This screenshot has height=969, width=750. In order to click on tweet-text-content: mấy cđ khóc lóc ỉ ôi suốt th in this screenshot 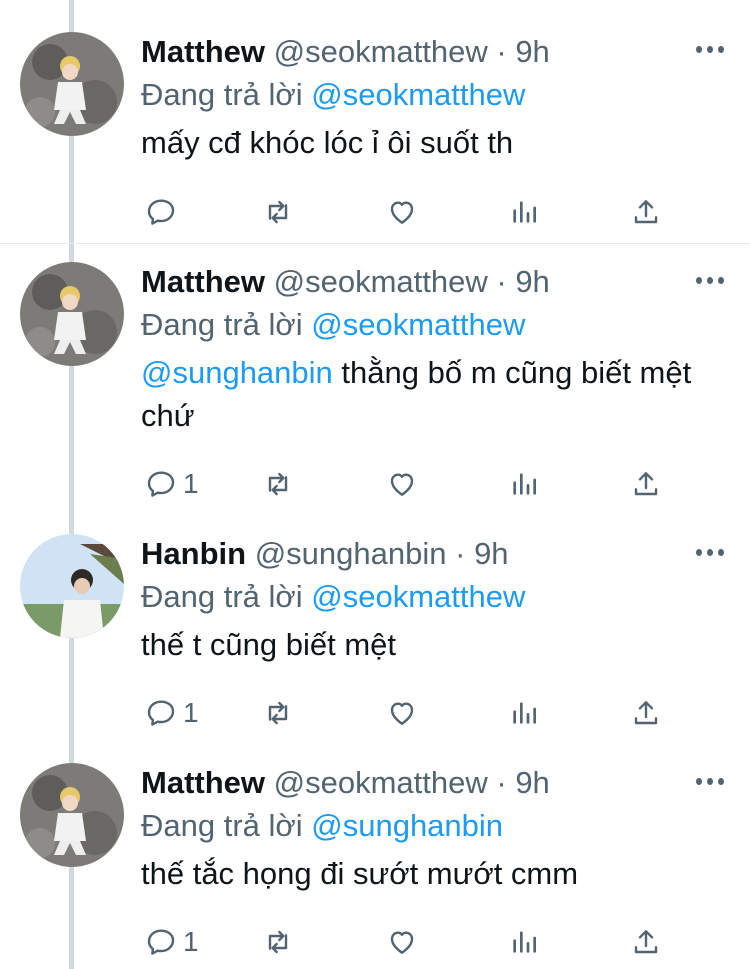, I will do `click(327, 142)`.